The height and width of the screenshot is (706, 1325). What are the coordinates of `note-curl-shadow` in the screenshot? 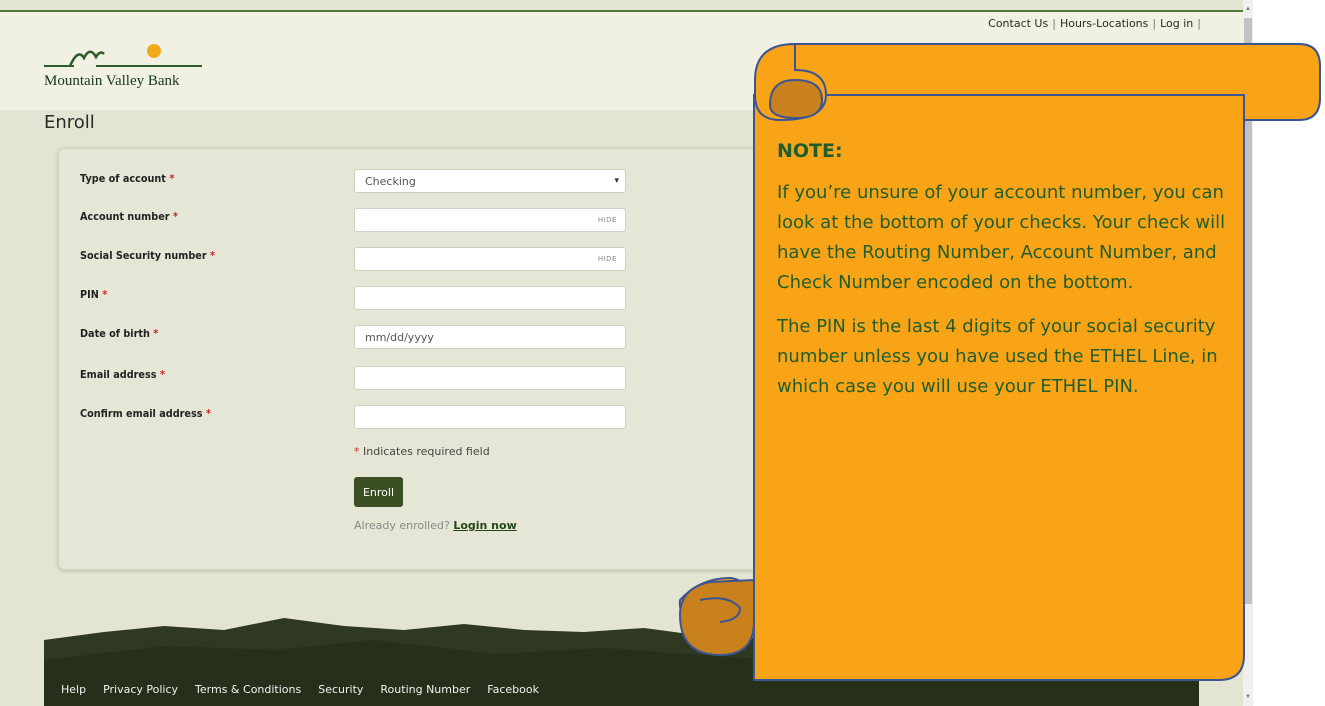 It's located at (796, 99).